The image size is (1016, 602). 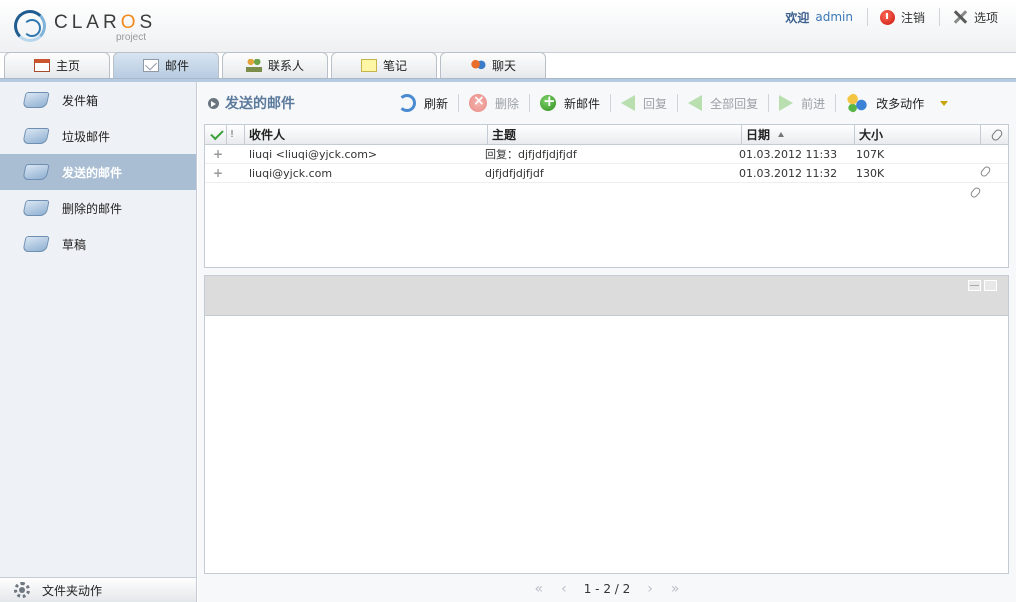 What do you see at coordinates (407, 103) in the screenshot?
I see `refresh-icon` at bounding box center [407, 103].